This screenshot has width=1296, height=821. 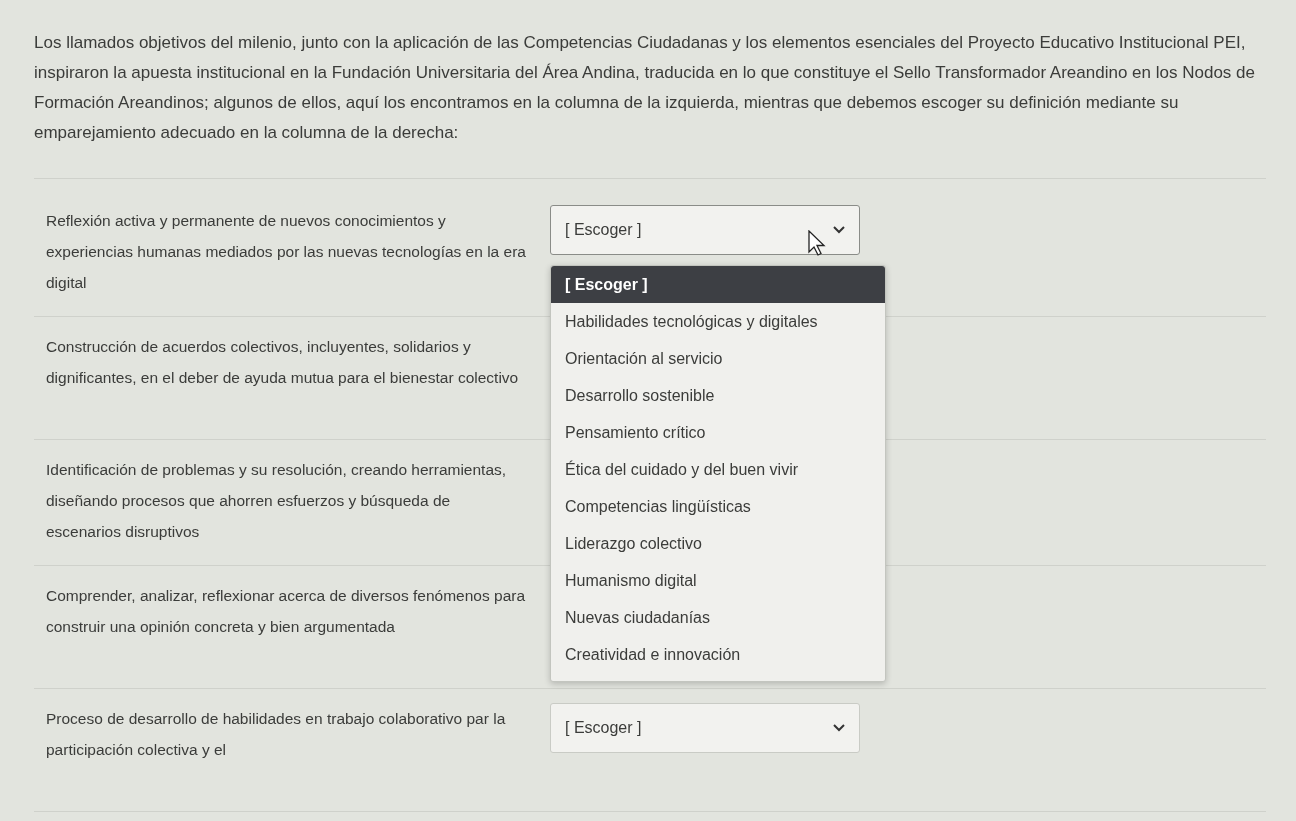 I want to click on mouse-pointer-icon, so click(x=817, y=243).